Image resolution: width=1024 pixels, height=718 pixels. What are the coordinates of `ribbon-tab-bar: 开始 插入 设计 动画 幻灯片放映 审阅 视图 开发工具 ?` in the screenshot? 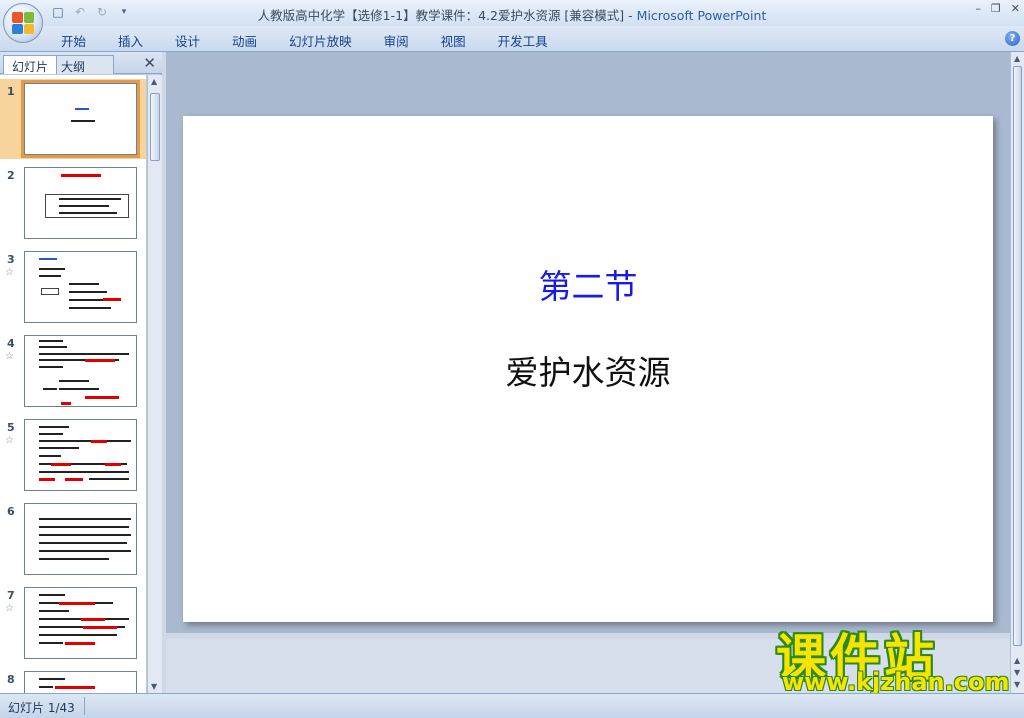 It's located at (512, 39).